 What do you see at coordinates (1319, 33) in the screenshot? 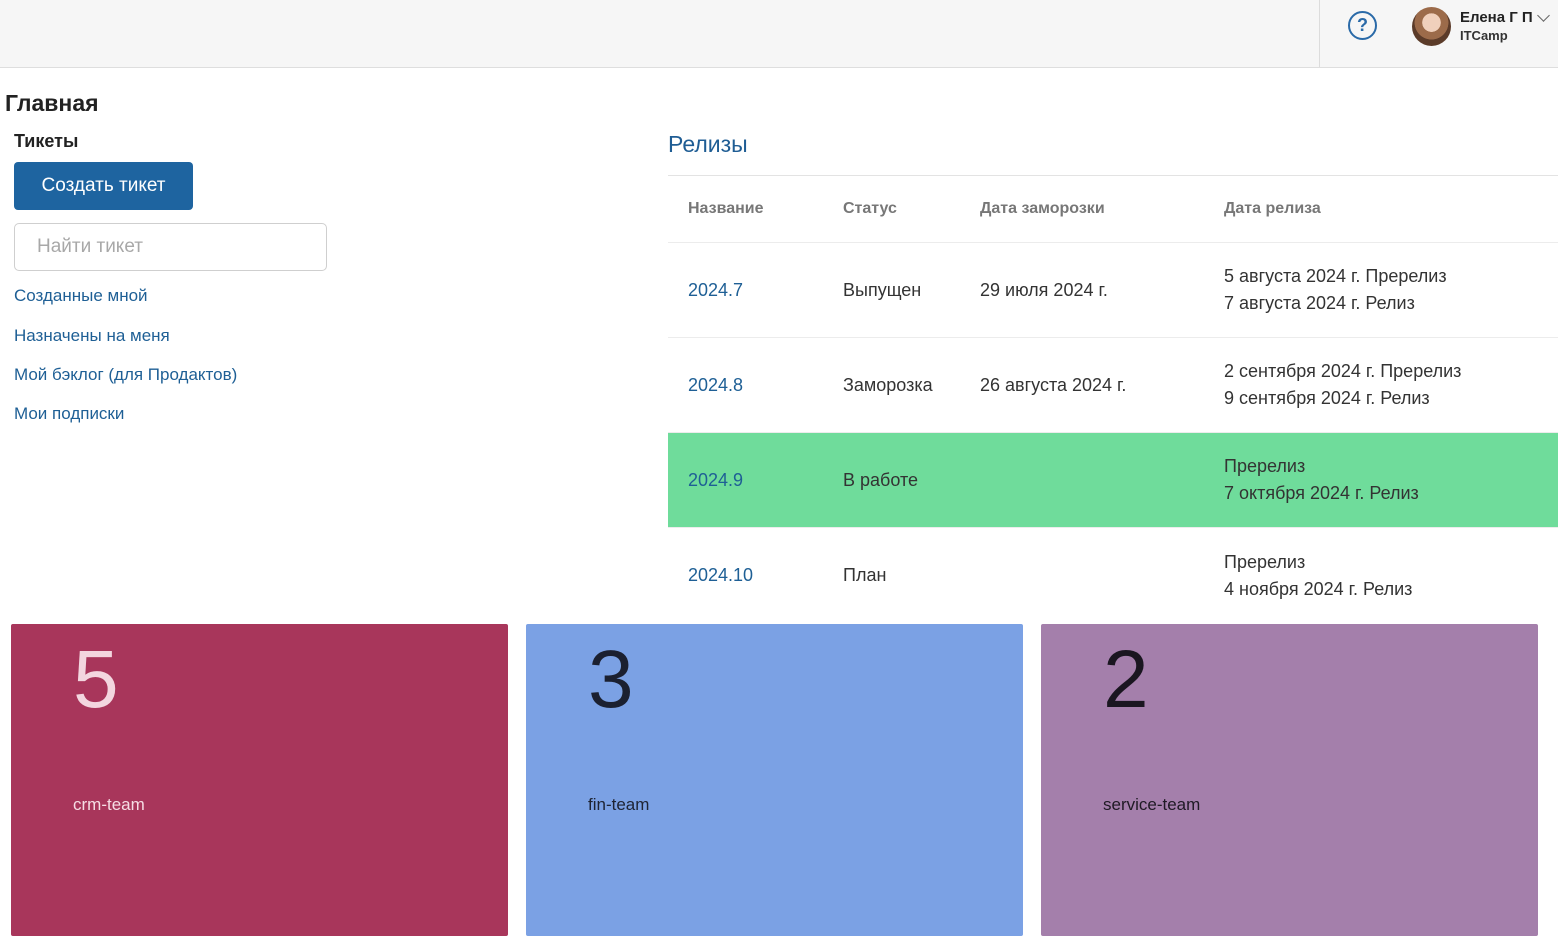
I see `topbar-divider` at bounding box center [1319, 33].